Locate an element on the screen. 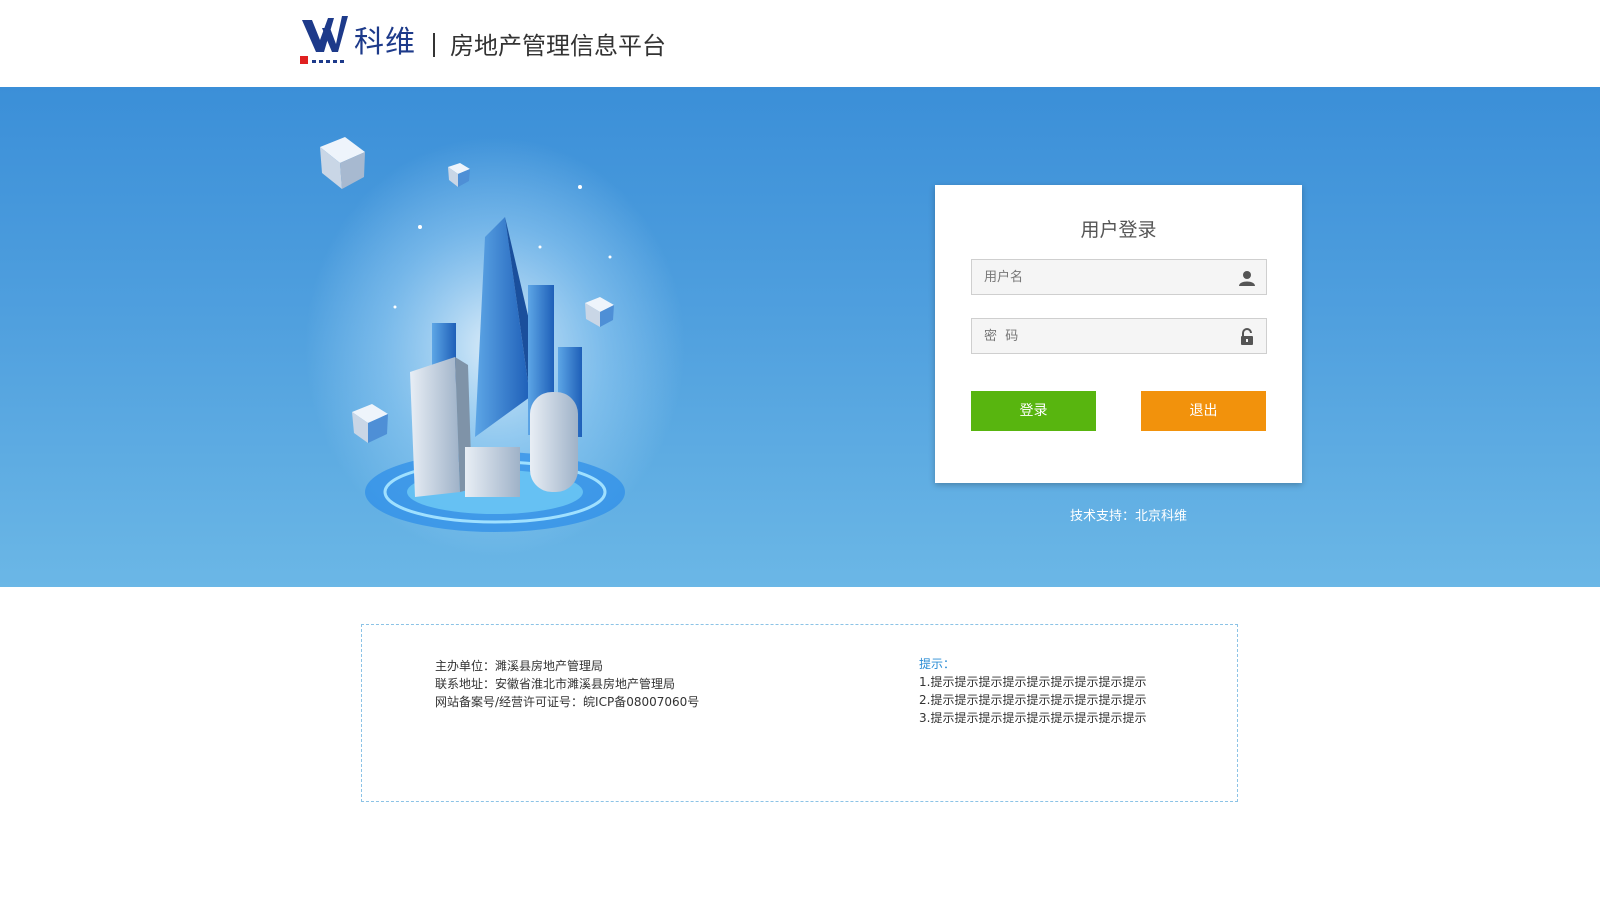  user-icon is located at coordinates (1247, 278).